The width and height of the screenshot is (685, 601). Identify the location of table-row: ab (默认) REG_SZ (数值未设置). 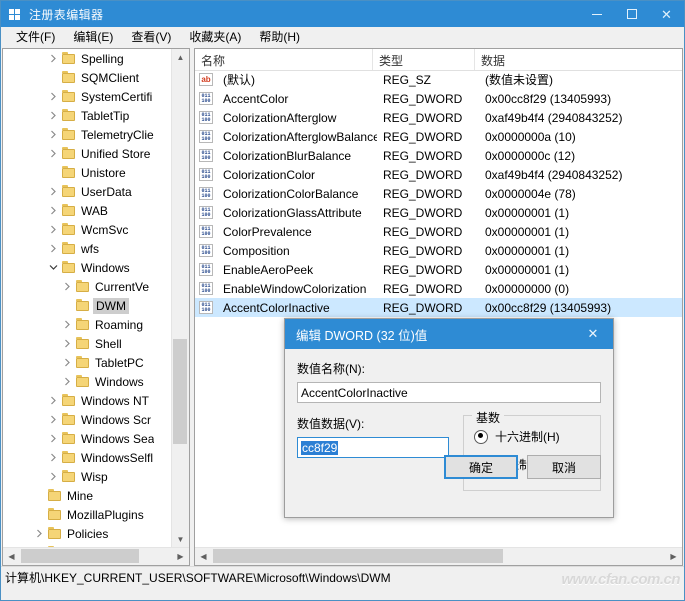
(438, 79).